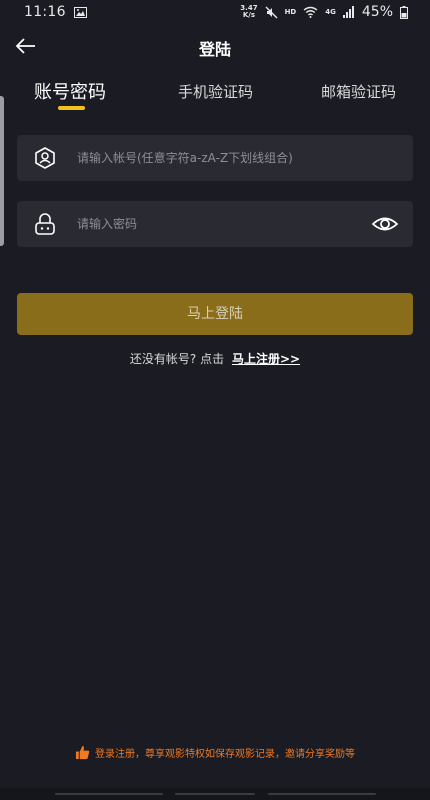  I want to click on thumbs-up-icon, so click(82, 752).